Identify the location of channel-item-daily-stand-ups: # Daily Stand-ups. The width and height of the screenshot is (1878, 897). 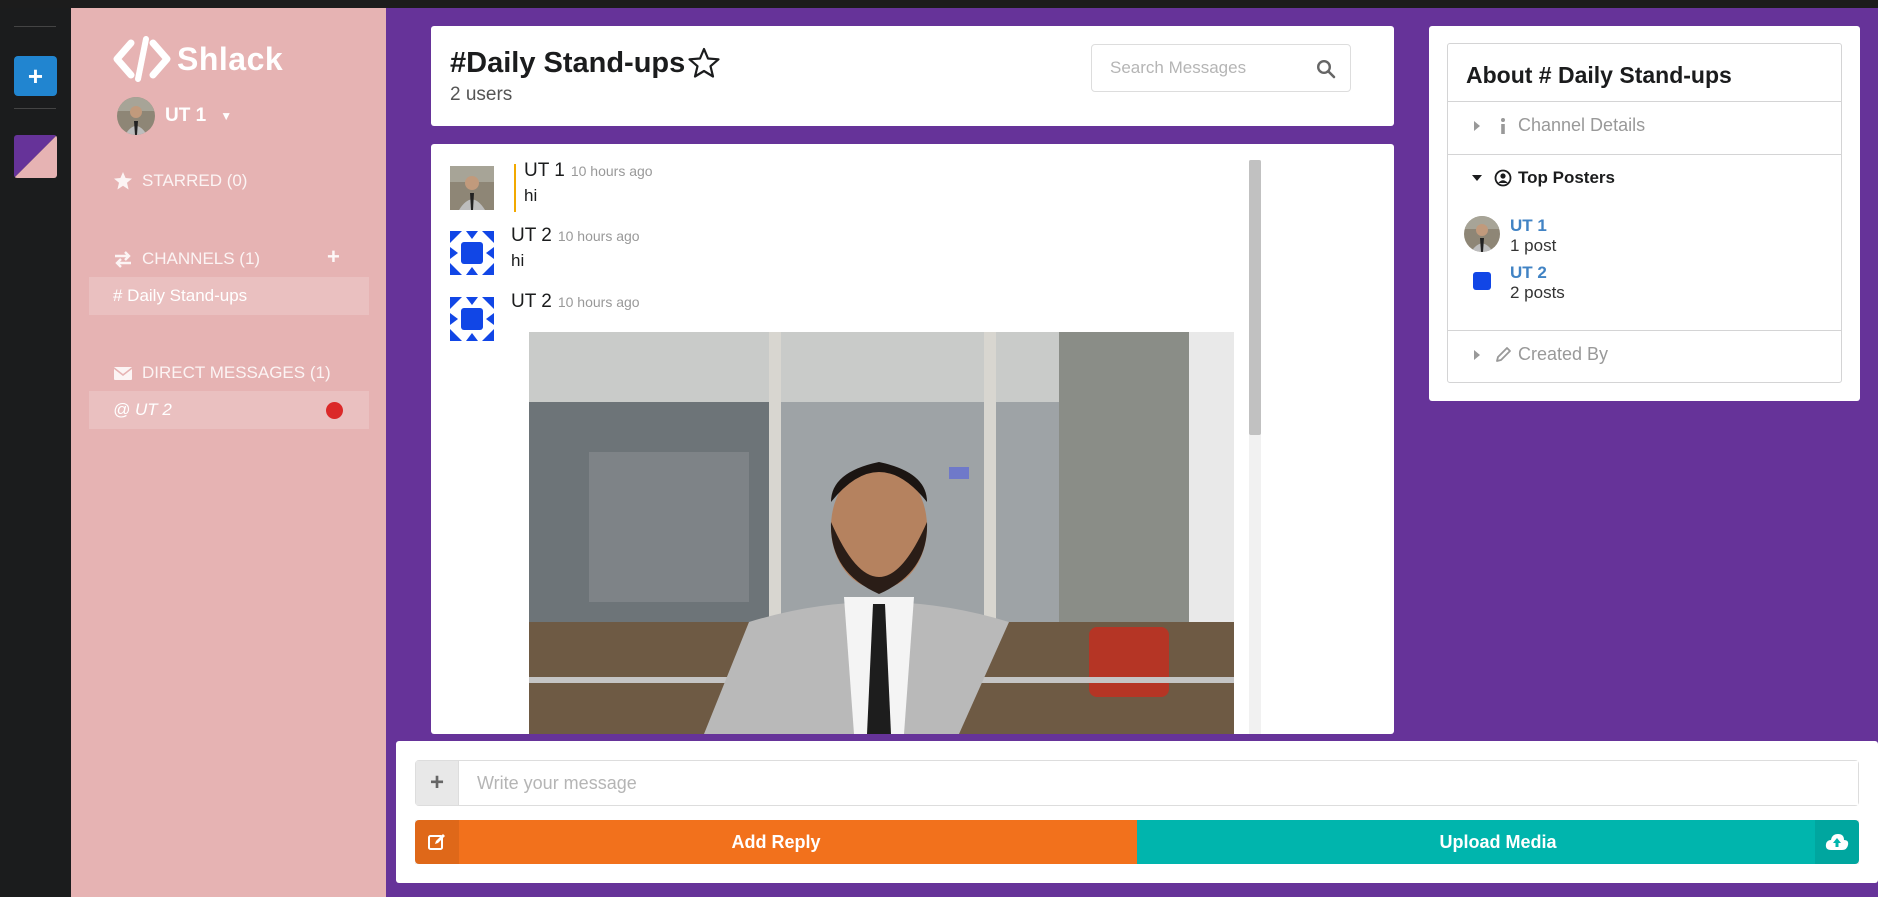
(229, 296).